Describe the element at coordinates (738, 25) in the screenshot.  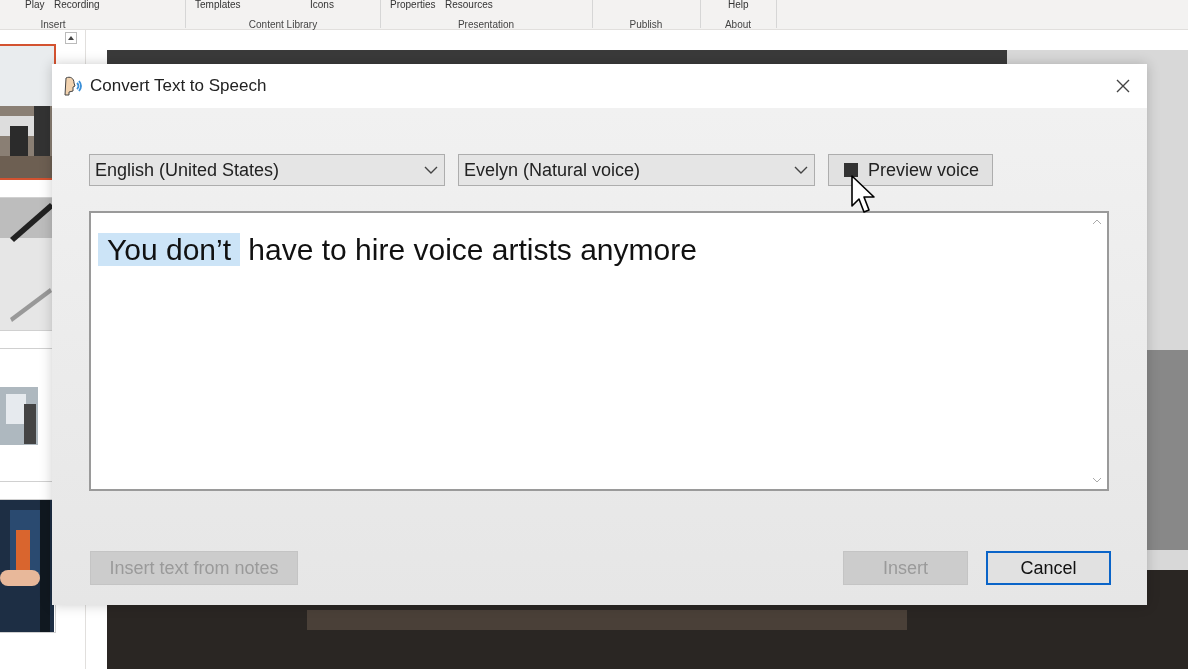
I see `ribbon-group-label: About` at that location.